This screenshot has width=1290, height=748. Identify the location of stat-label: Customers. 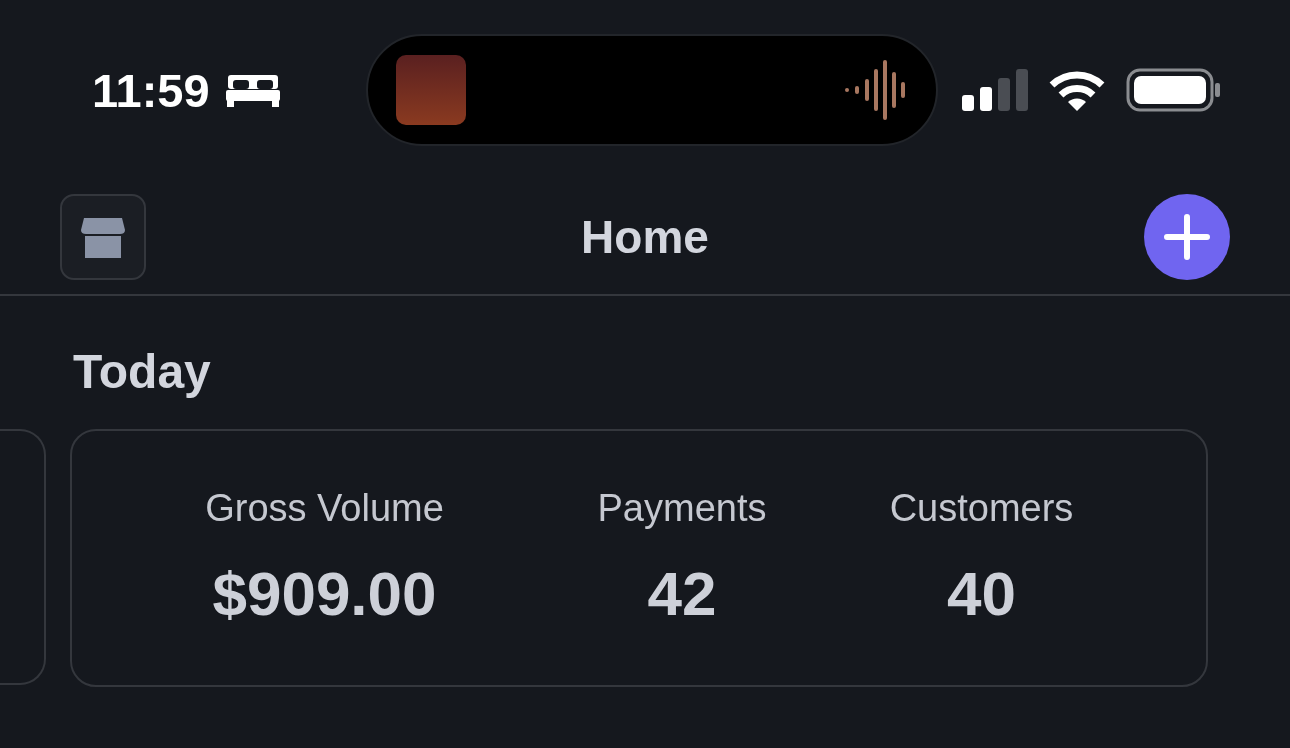
(981, 508).